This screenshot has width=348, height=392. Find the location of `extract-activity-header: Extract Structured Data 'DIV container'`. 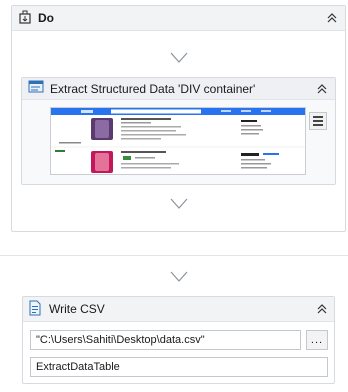

extract-activity-header: Extract Structured Data 'DIV container' is located at coordinates (178, 89).